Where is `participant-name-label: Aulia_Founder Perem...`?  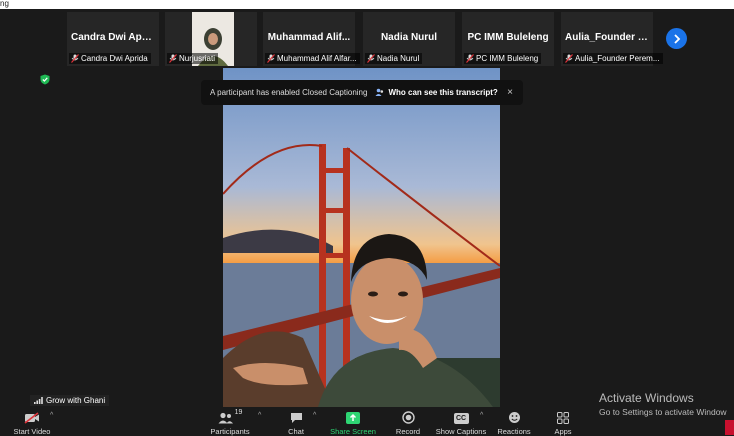
participant-name-label: Aulia_Founder Perem... is located at coordinates (613, 58).